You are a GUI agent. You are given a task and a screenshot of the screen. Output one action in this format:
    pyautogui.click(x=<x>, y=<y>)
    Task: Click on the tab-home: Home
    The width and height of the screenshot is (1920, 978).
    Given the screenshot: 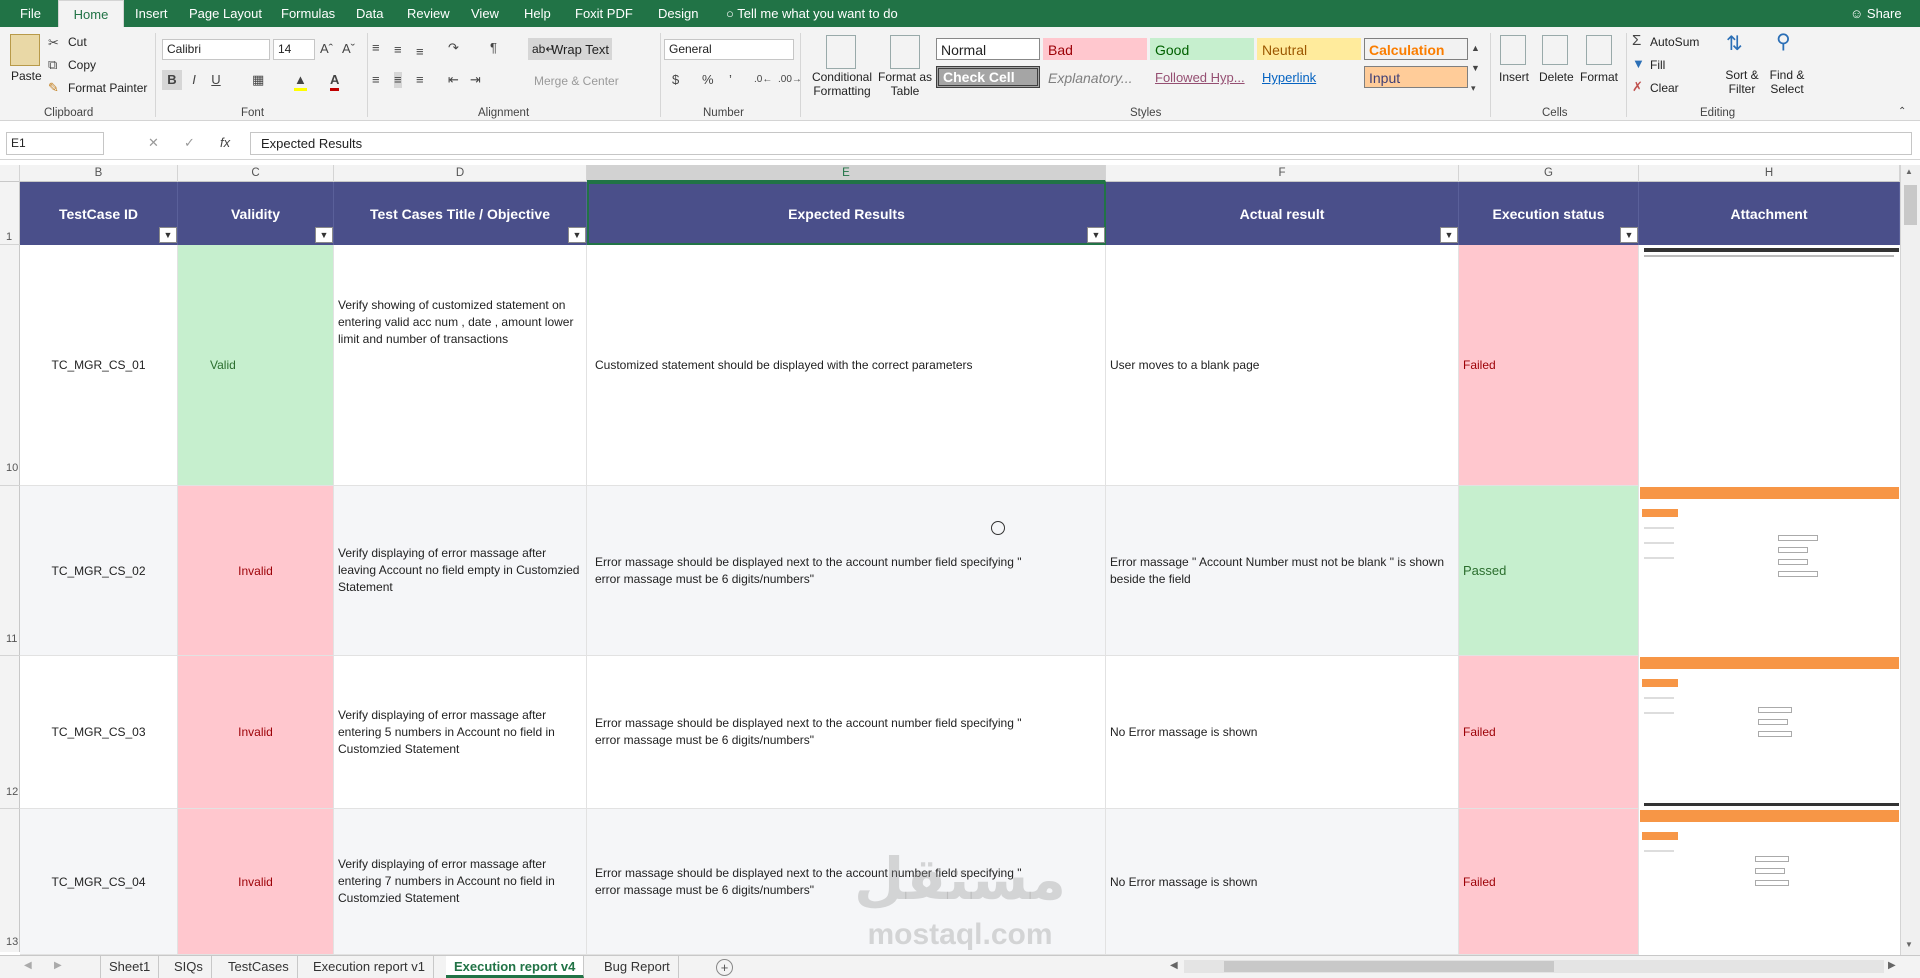 What is the action you would take?
    pyautogui.click(x=91, y=13)
    